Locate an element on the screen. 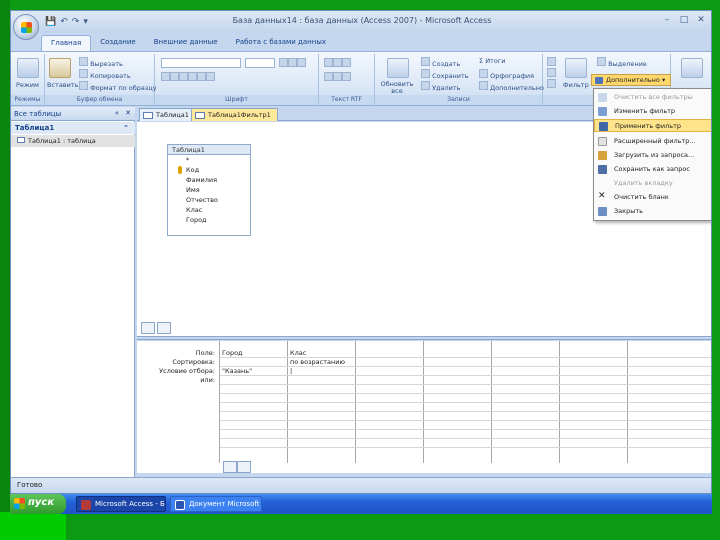 This screenshot has width=720, height=540. rtl-icon is located at coordinates (346, 62).